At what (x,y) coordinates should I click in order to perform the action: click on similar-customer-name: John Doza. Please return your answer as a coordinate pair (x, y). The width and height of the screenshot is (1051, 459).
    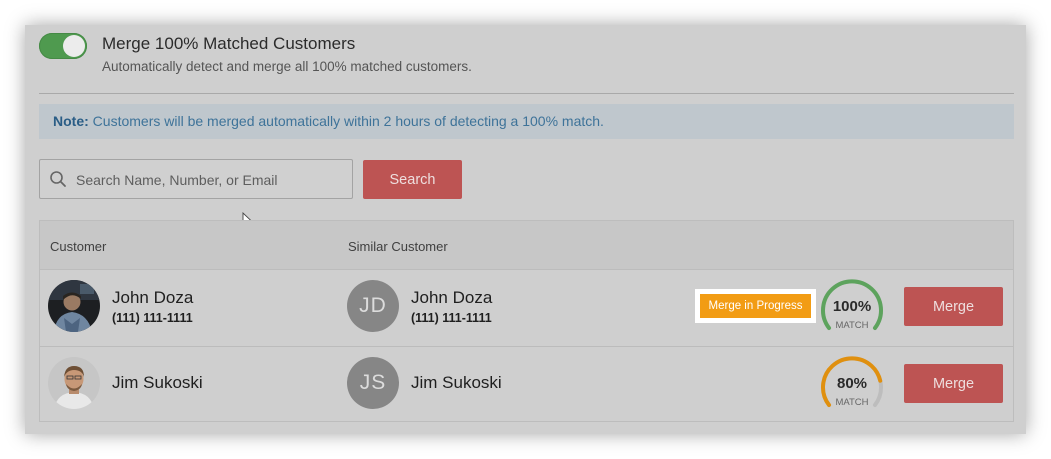
    Looking at the image, I should click on (452, 297).